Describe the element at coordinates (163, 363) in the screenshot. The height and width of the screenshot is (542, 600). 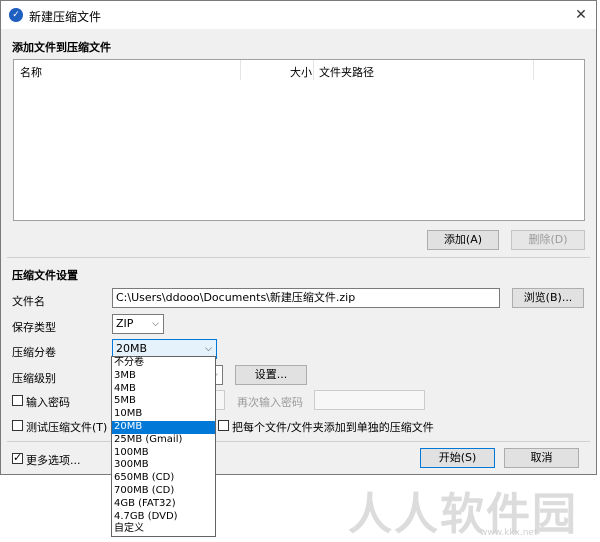
I see `split-option: 不分卷` at that location.